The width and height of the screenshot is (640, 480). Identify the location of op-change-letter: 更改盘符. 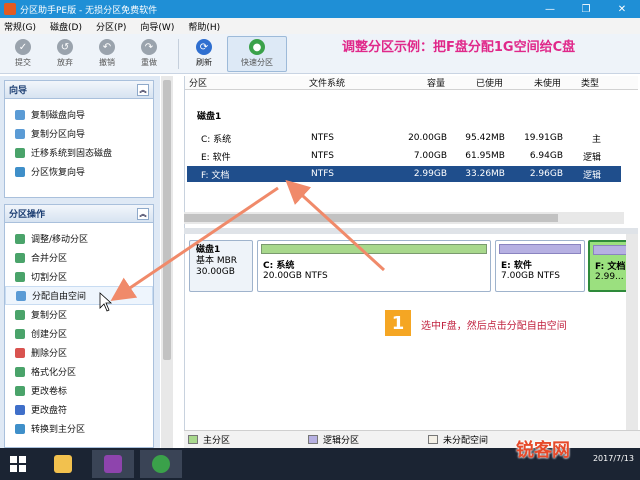
(79, 409).